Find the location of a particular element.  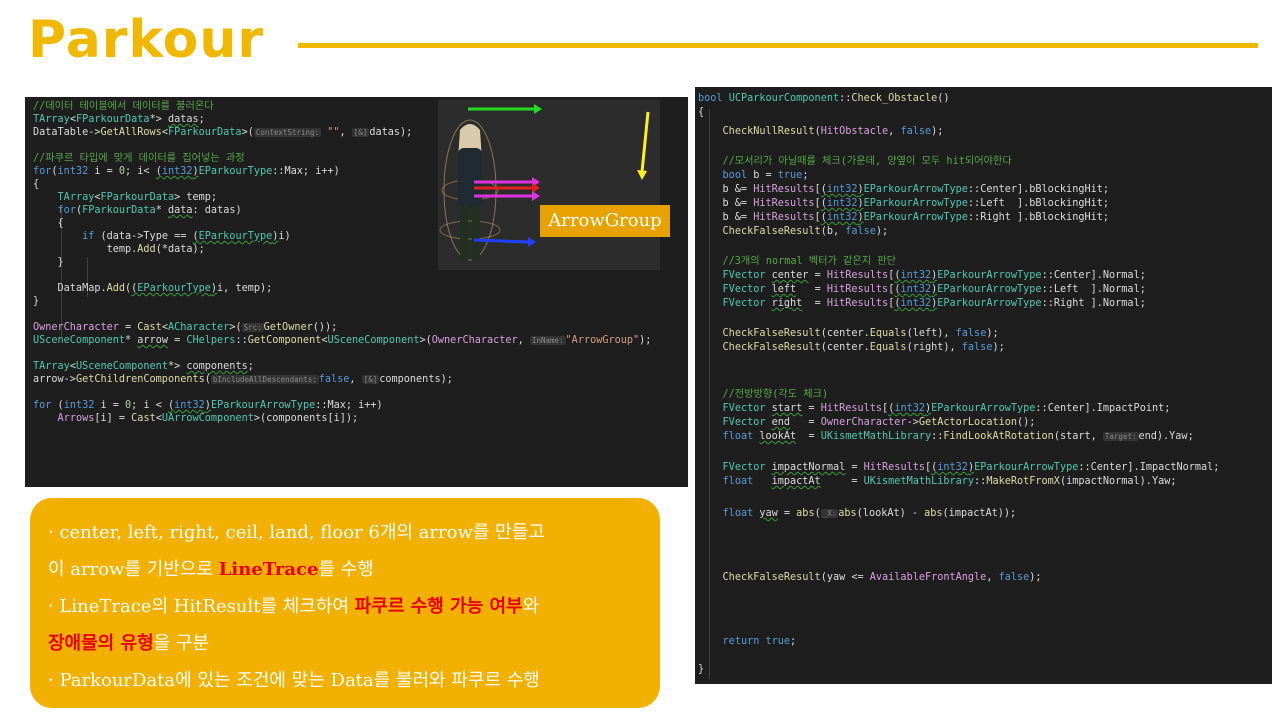

code-line: //파쿠르 타입에 맞게 데이터를 집어넣는 과정 is located at coordinates (139, 158).